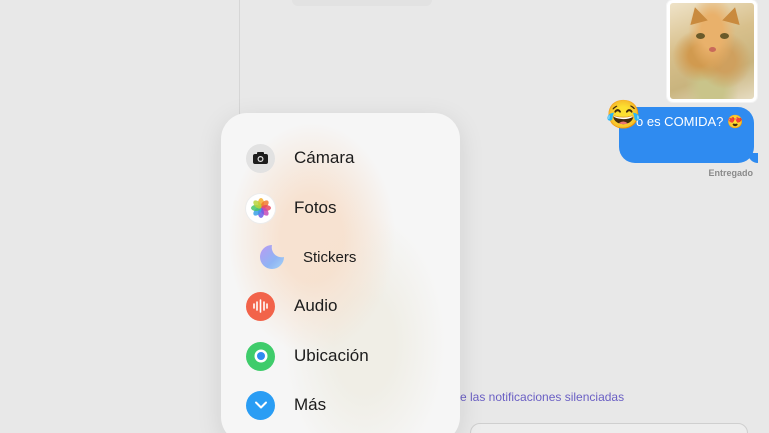 The height and width of the screenshot is (433, 769). I want to click on menu-item-photos: Fotos, so click(340, 208).